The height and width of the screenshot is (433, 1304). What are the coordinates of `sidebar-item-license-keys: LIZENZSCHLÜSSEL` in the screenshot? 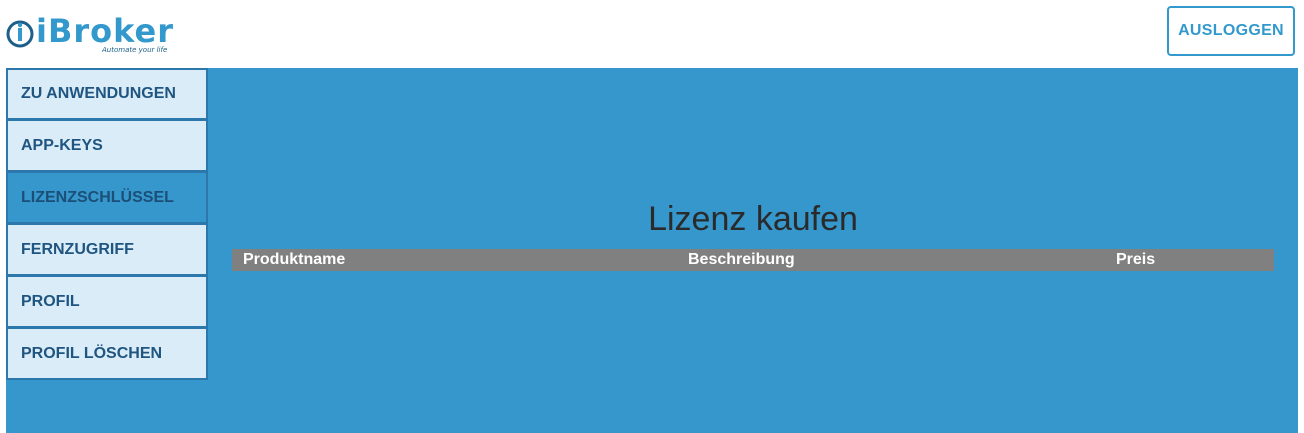 It's located at (107, 198).